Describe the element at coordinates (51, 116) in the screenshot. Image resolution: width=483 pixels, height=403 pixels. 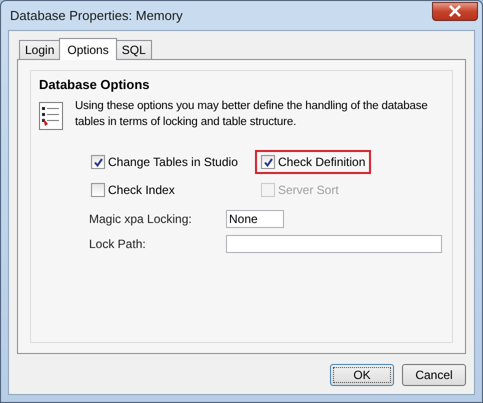
I see `checklist-icon` at that location.